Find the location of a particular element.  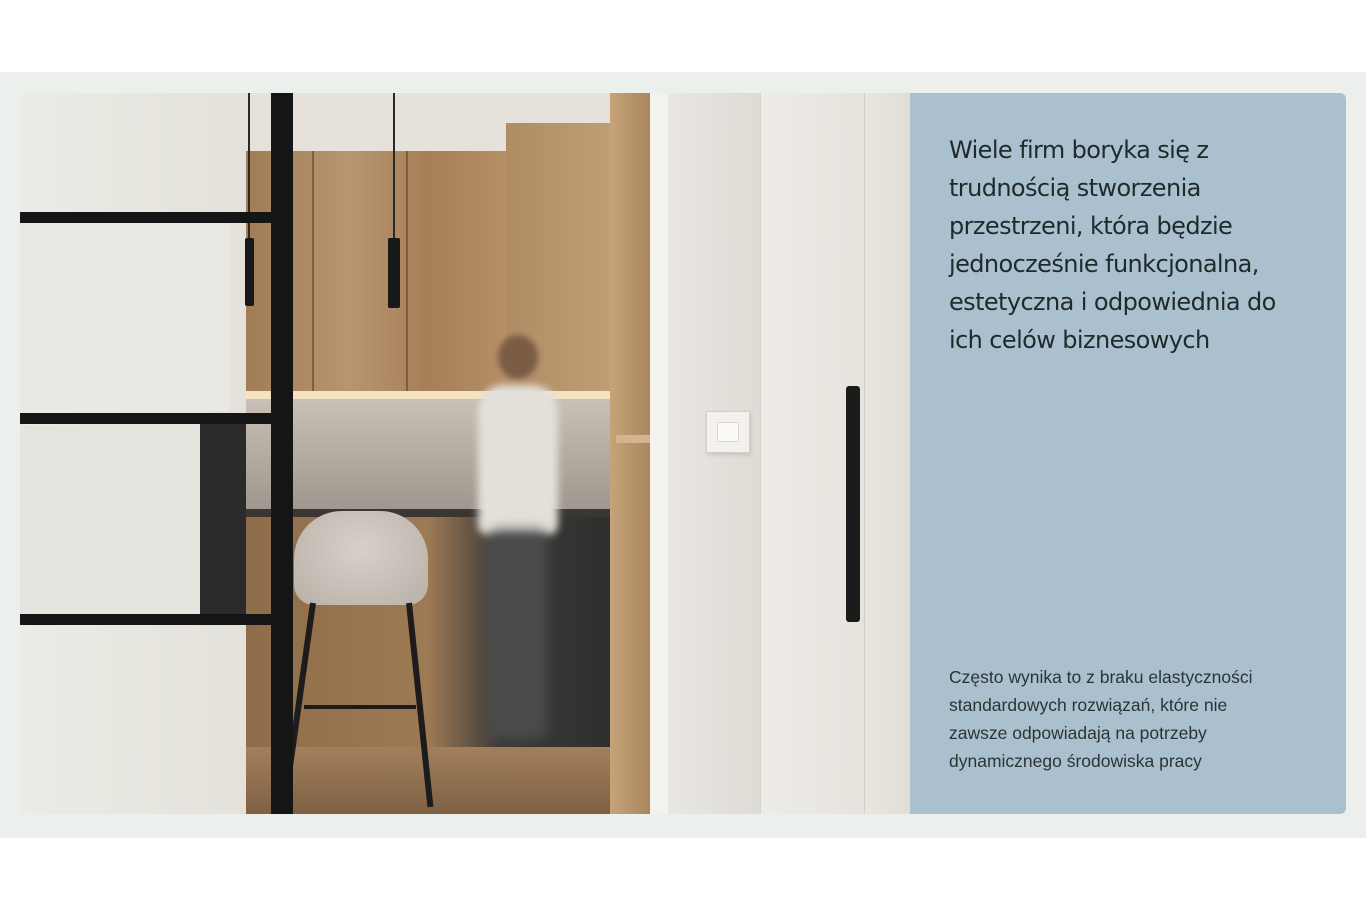

partition-rail-bottom is located at coordinates (156, 619).